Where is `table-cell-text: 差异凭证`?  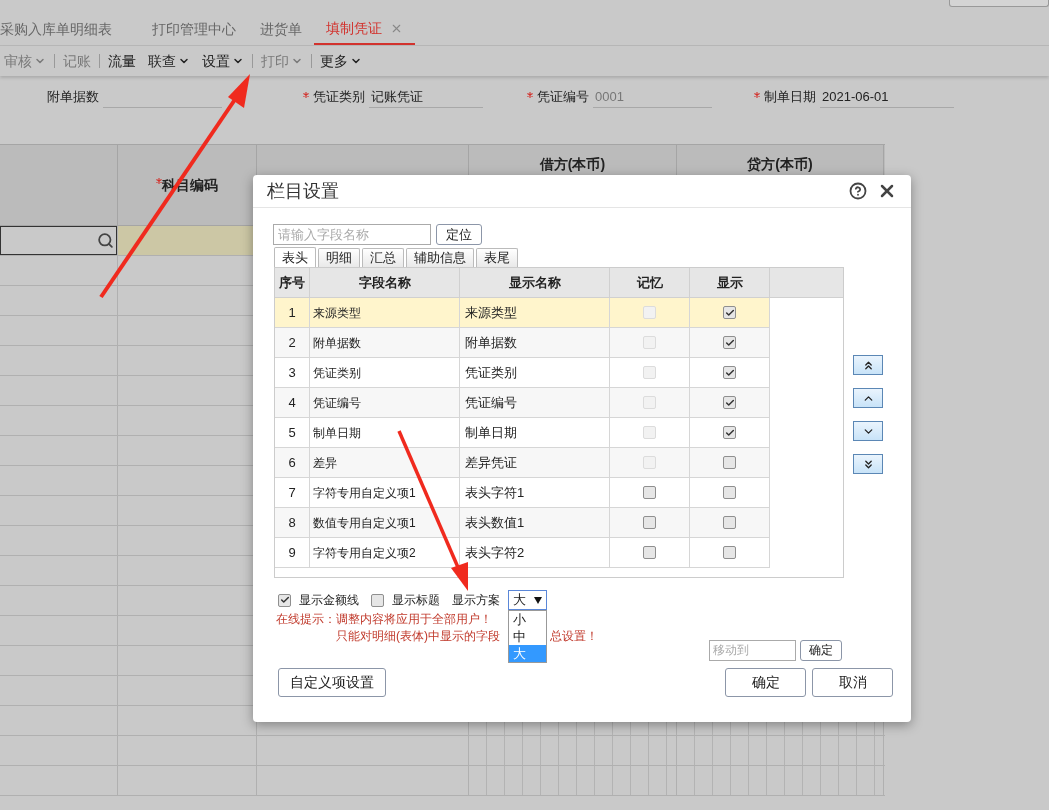 table-cell-text: 差异凭证 is located at coordinates (491, 462).